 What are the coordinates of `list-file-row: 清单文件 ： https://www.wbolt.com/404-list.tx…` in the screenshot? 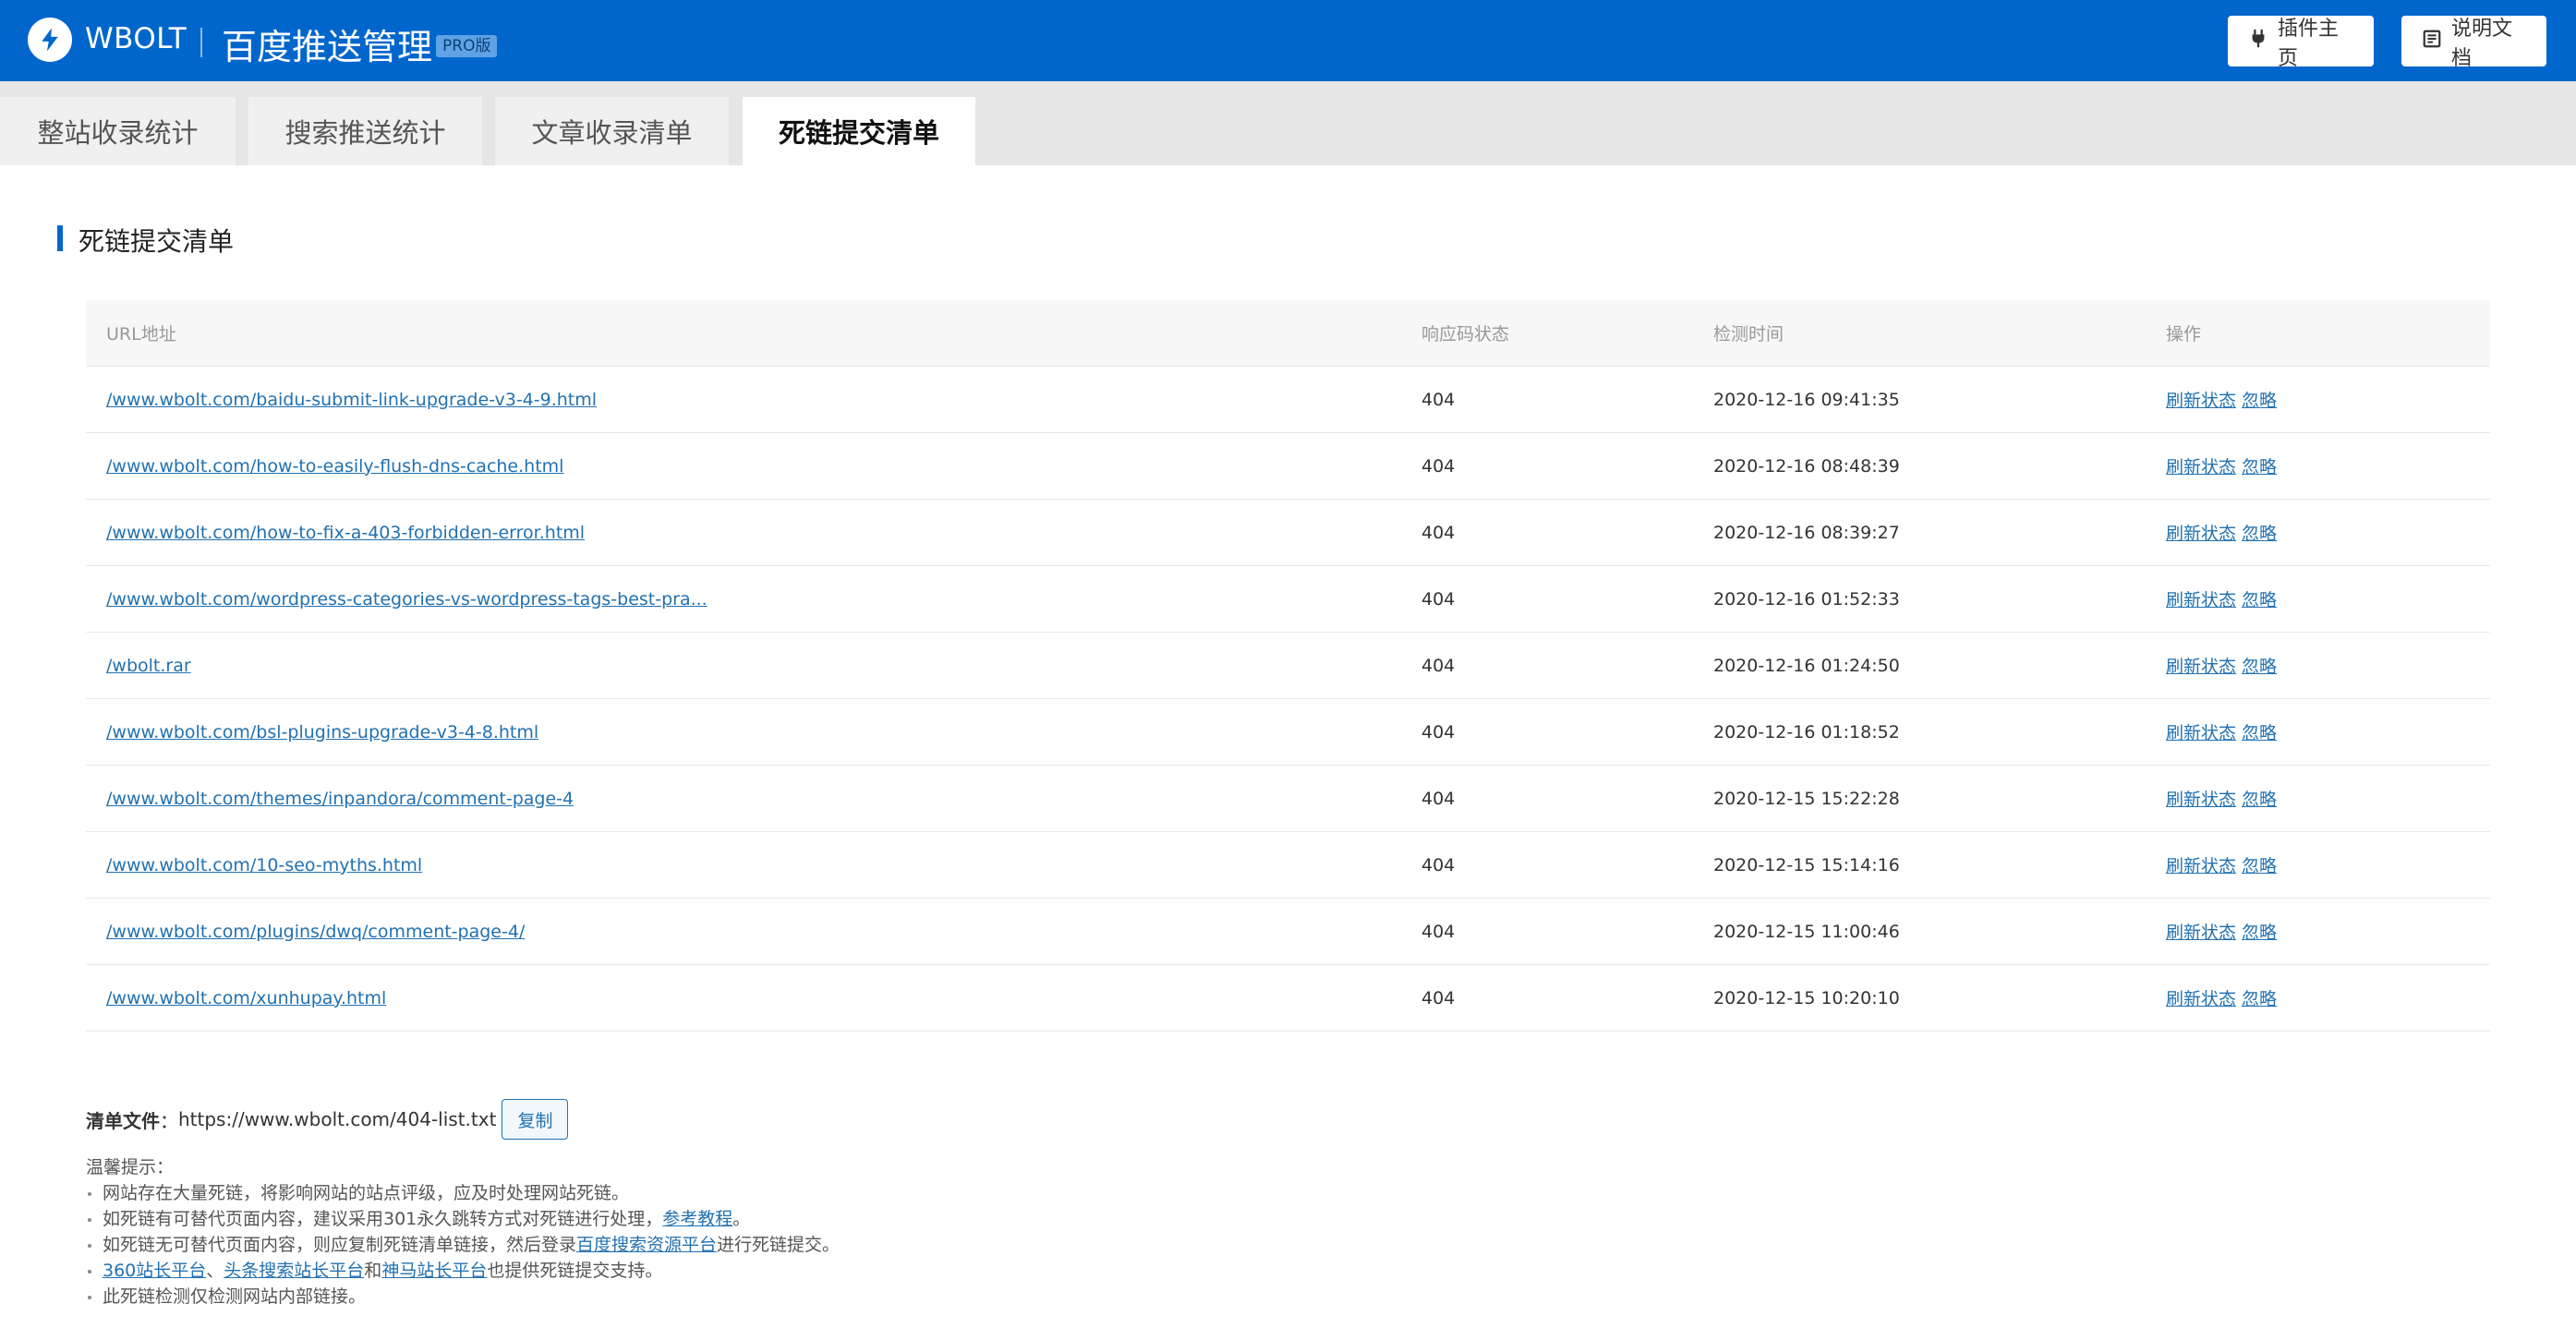 It's located at (327, 1119).